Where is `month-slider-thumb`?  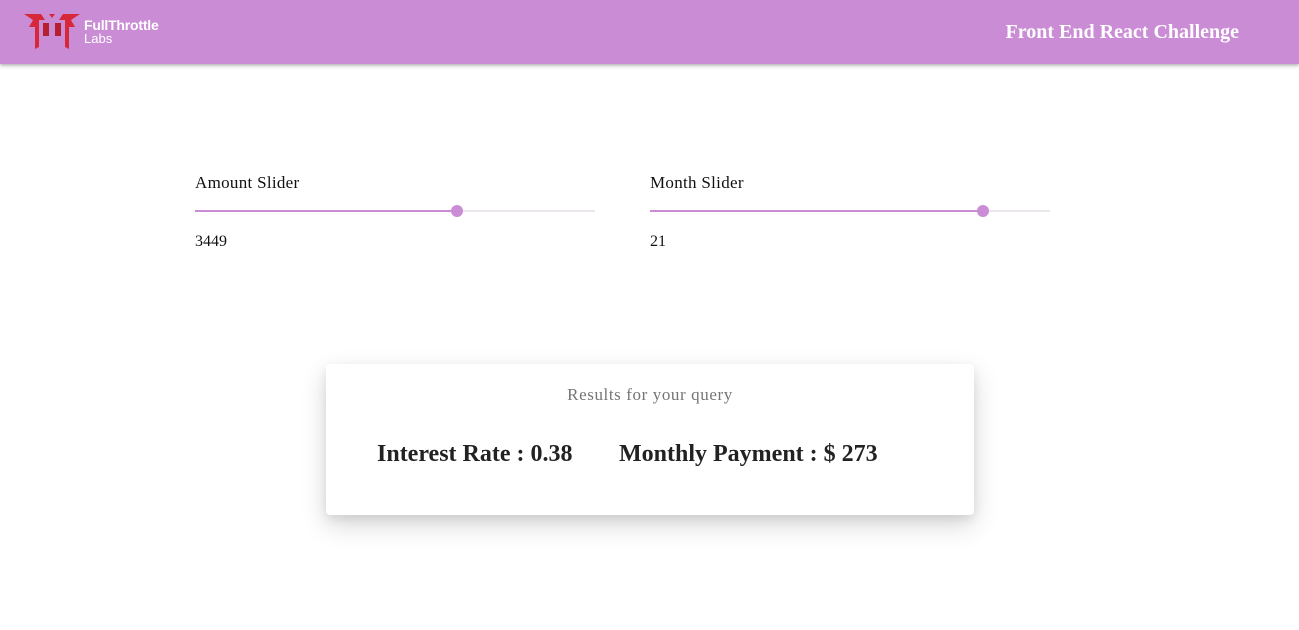 month-slider-thumb is located at coordinates (983, 210).